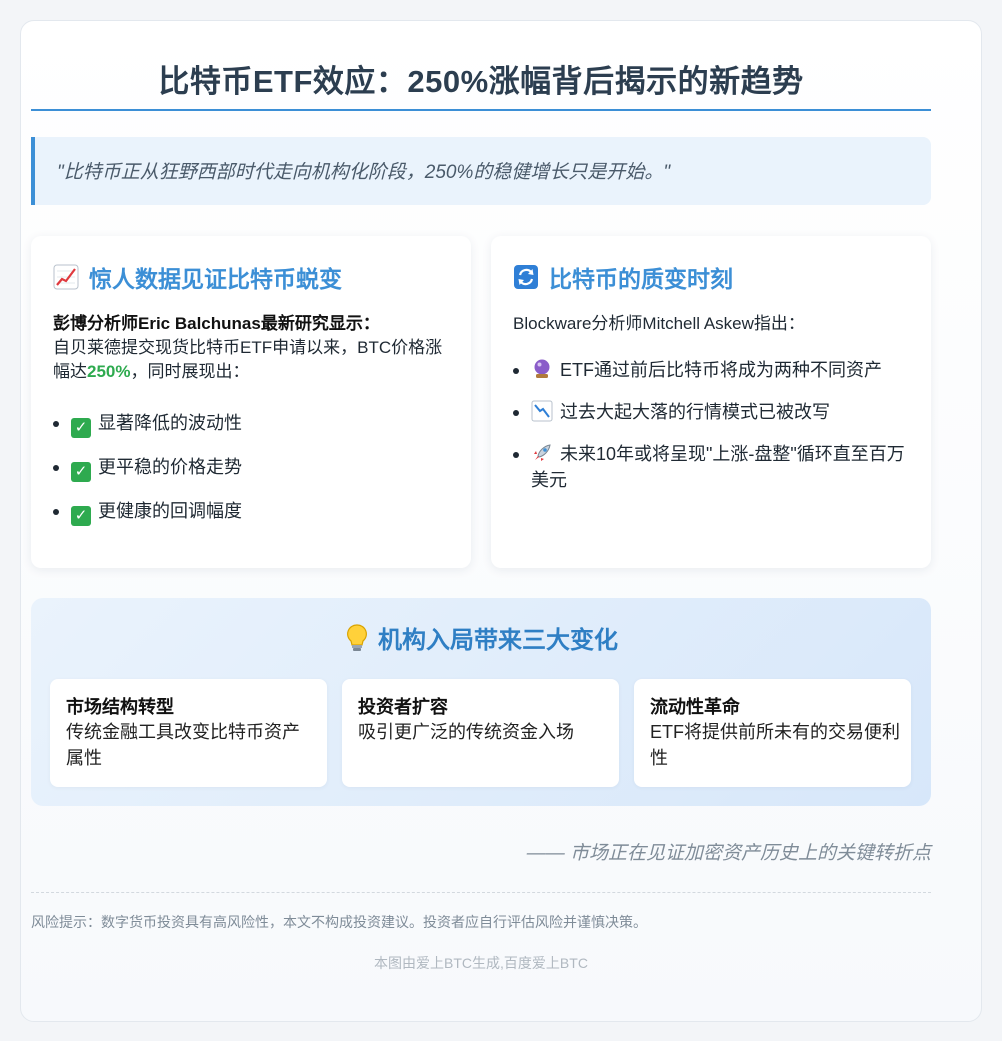  I want to click on change-card-title: 投资者扩容, so click(403, 707).